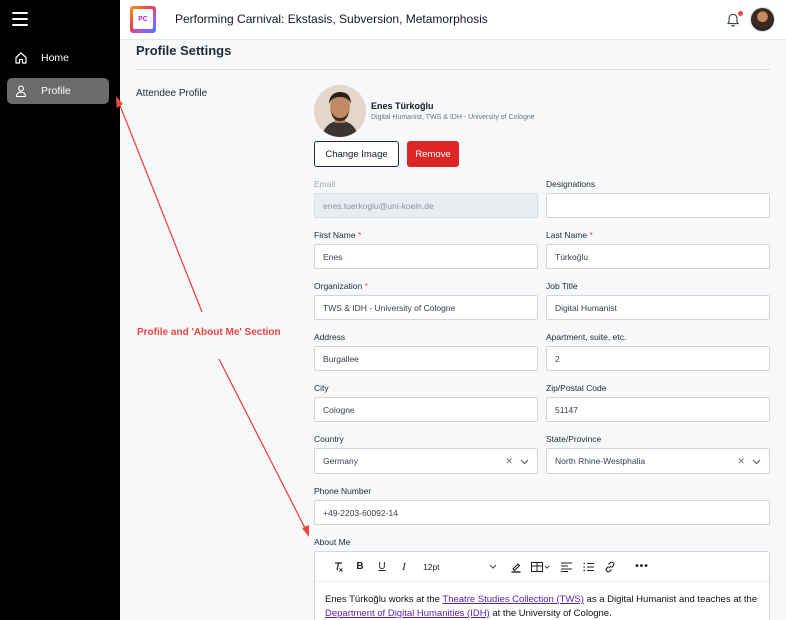 This screenshot has width=786, height=620. I want to click on sidebar-item-label: Home, so click(55, 58).